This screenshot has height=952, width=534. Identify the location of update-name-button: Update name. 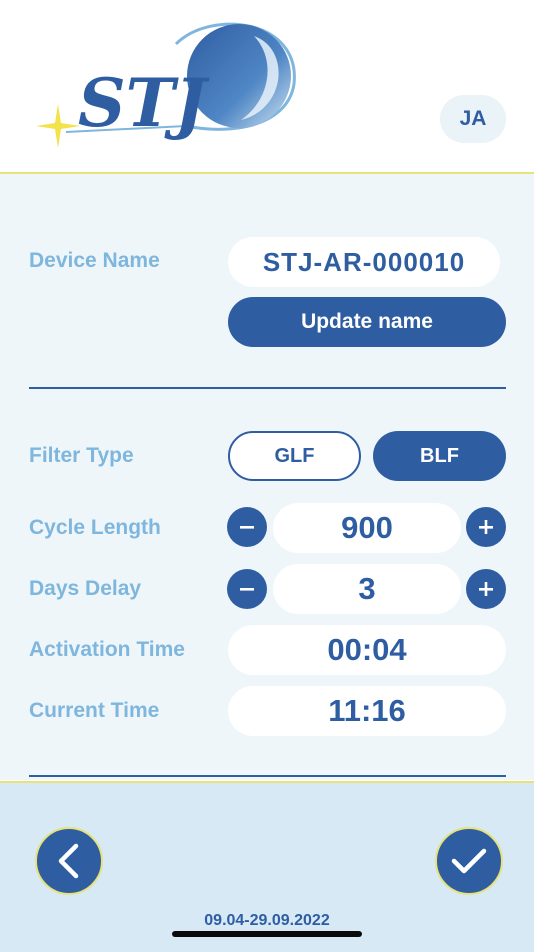
(367, 322).